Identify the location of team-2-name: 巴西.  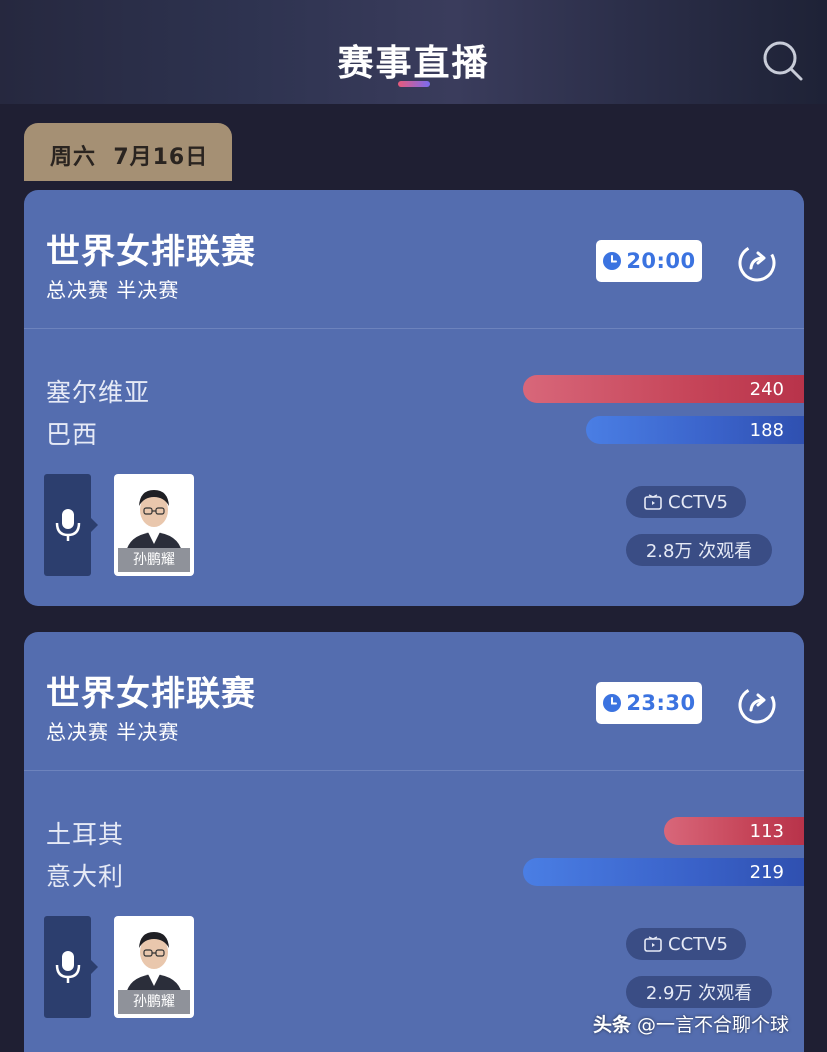
(72, 434).